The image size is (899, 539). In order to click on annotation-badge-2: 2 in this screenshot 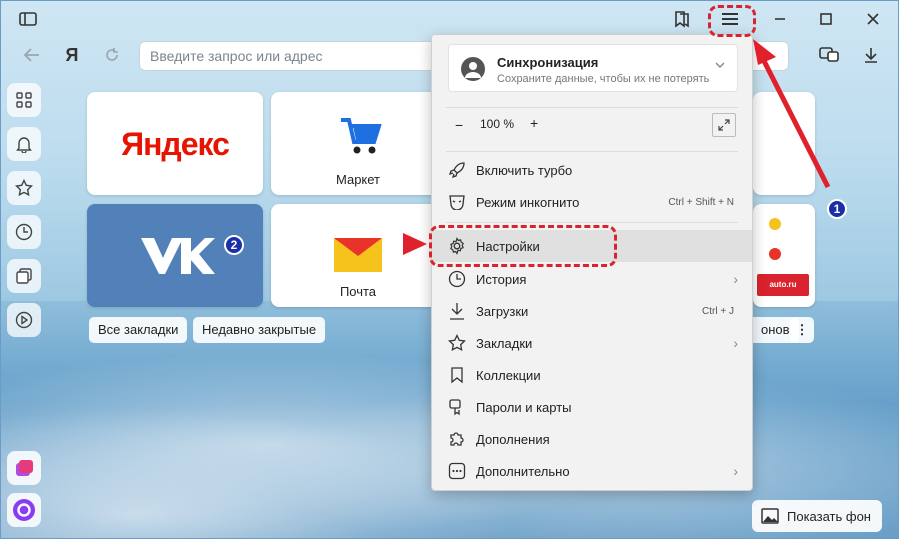, I will do `click(234, 245)`.